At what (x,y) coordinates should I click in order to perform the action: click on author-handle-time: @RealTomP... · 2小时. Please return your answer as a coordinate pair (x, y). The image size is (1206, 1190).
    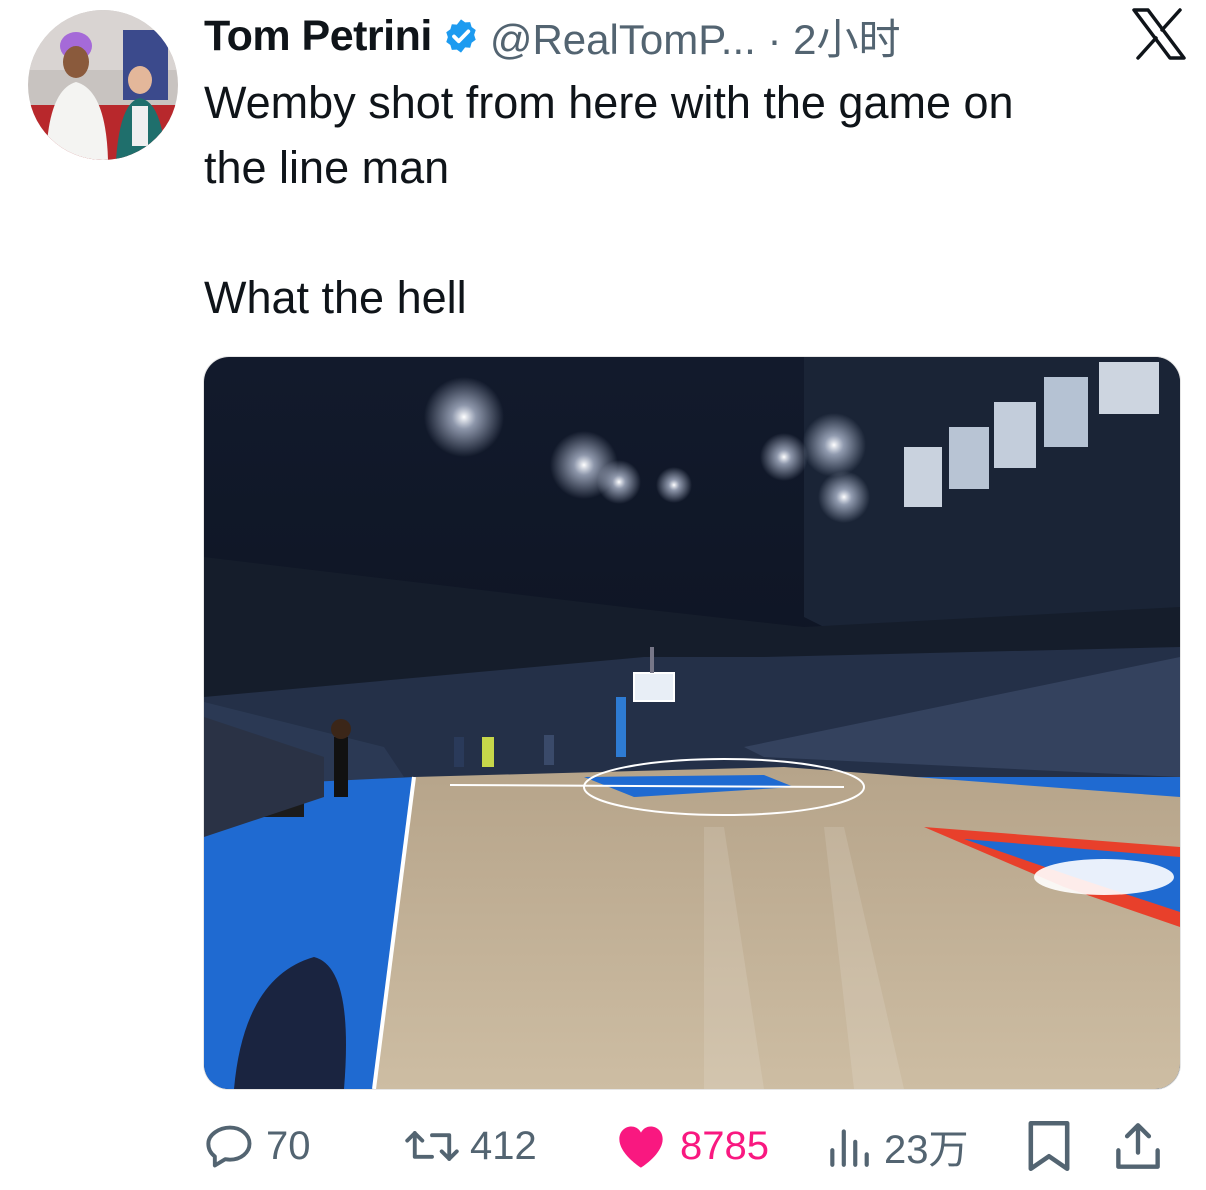
    Looking at the image, I should click on (695, 36).